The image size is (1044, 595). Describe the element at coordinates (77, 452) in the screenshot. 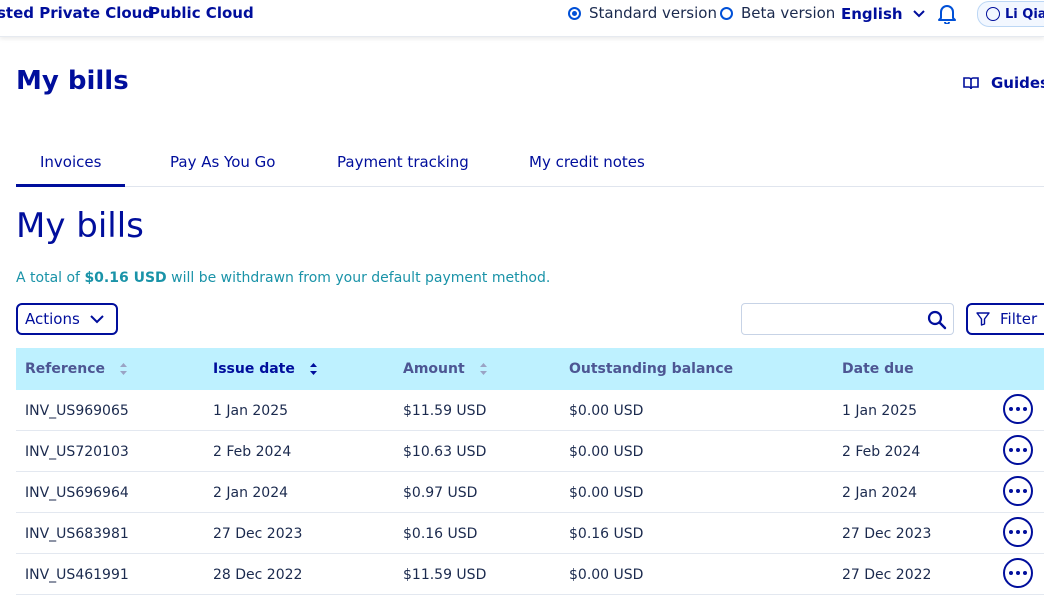

I see `cell-reference: INV_US720103` at that location.